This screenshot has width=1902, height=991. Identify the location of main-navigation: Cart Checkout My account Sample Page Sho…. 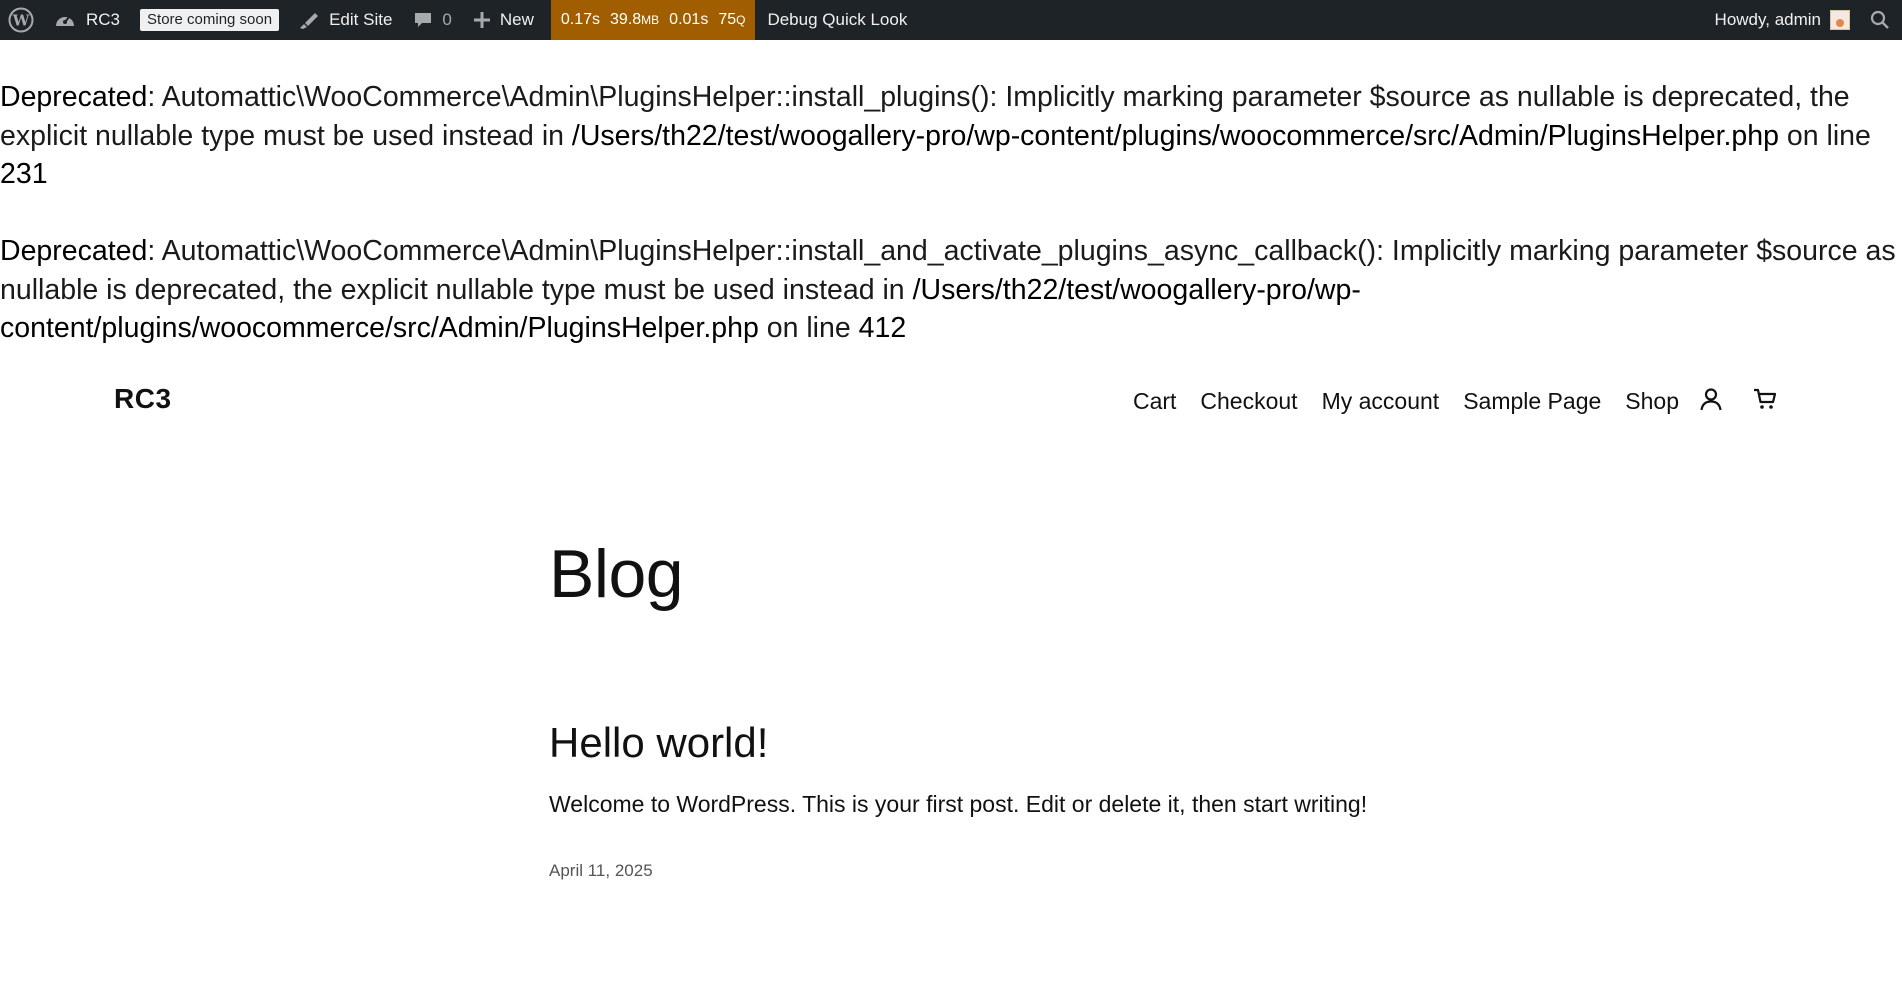
(1455, 401).